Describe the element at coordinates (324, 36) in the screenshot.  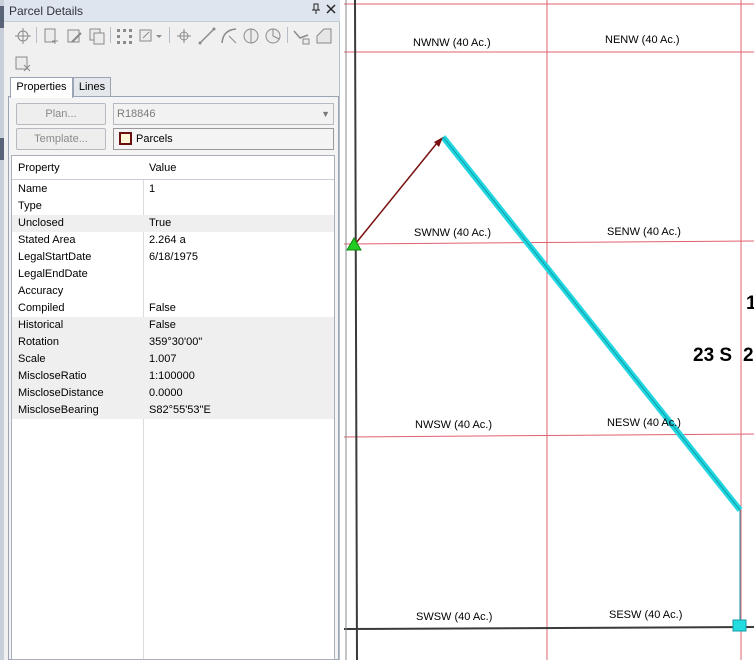
I see `area-icon` at that location.